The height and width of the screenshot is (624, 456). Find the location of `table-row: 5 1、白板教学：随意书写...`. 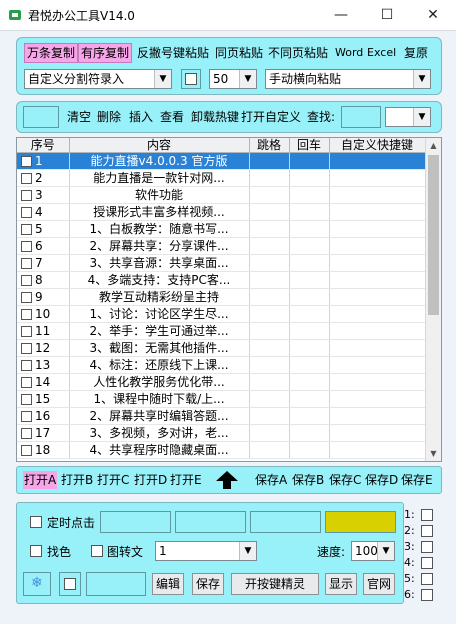

table-row: 5 1、白板教学：随意书写... is located at coordinates (221, 229).